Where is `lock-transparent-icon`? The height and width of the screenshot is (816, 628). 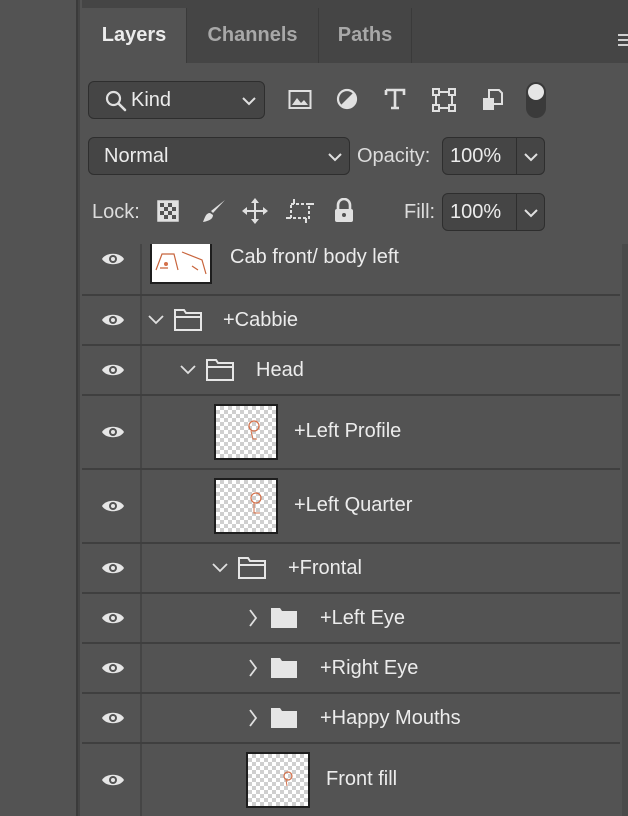
lock-transparent-icon is located at coordinates (168, 211).